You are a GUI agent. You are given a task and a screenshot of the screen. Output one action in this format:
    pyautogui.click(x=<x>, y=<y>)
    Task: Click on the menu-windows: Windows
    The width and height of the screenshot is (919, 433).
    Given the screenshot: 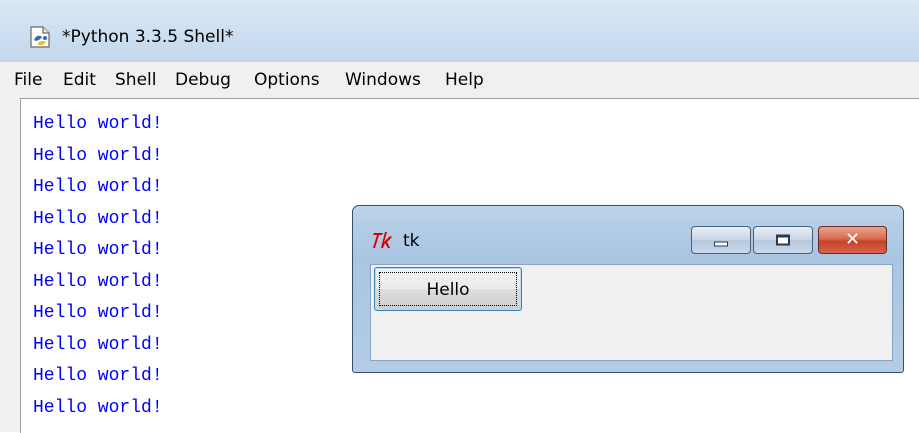 What is the action you would take?
    pyautogui.click(x=383, y=80)
    